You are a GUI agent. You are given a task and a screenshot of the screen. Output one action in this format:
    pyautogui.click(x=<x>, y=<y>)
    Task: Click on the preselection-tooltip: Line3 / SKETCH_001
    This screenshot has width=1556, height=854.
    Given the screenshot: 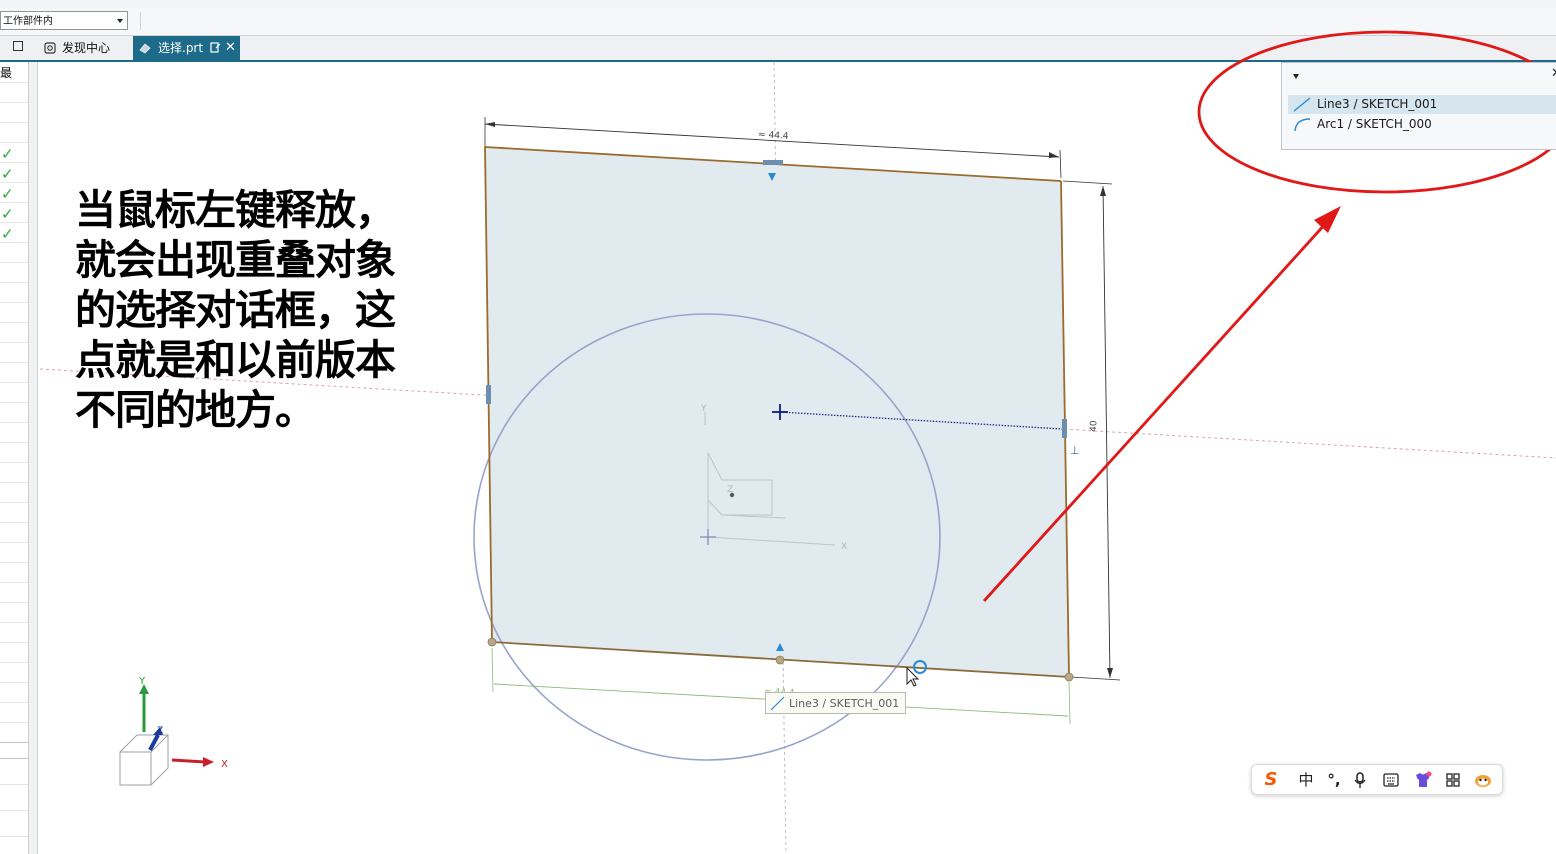 What is the action you would take?
    pyautogui.click(x=835, y=703)
    